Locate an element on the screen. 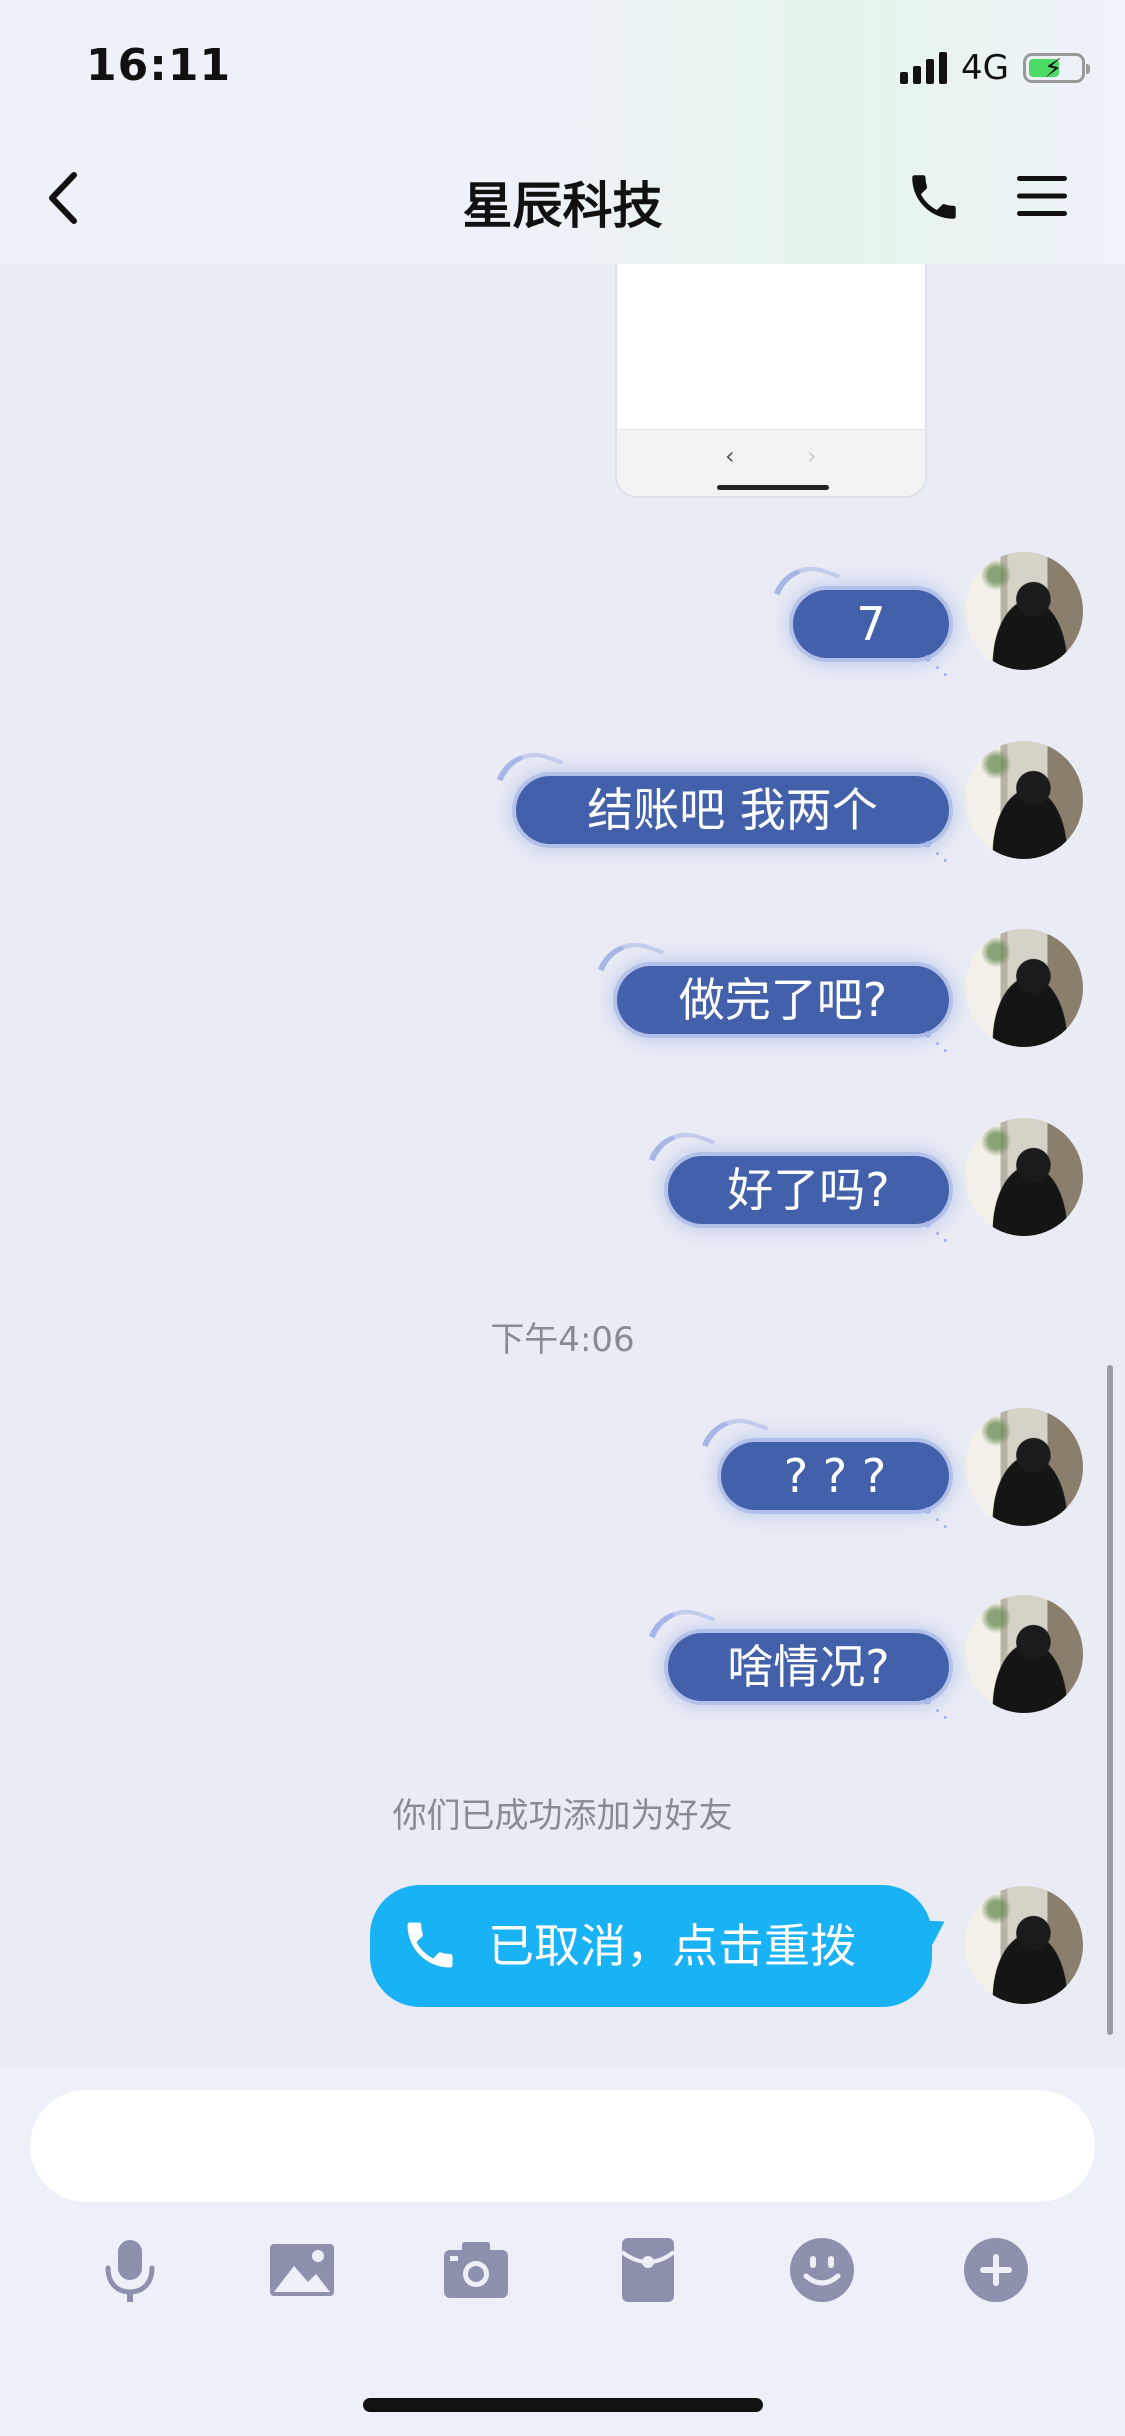 Image resolution: width=1125 pixels, height=2436 pixels. message-bubble: ? ? ? is located at coordinates (835, 1487).